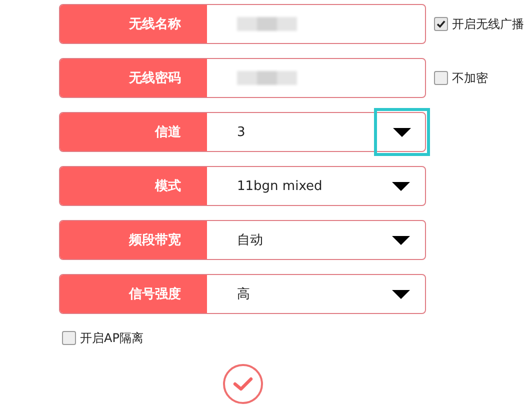  I want to click on field-label: 无线密码, so click(133, 78).